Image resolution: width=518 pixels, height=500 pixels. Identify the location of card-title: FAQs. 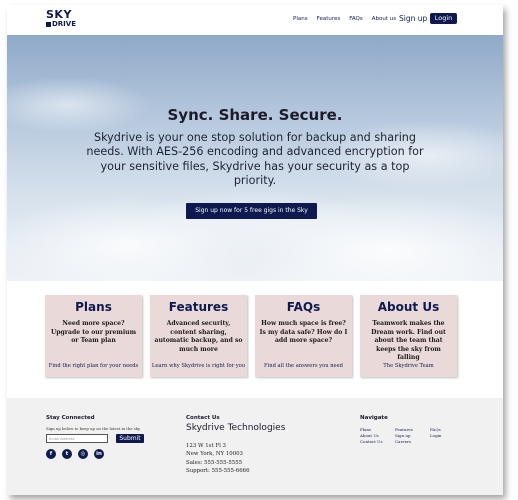
(303, 307).